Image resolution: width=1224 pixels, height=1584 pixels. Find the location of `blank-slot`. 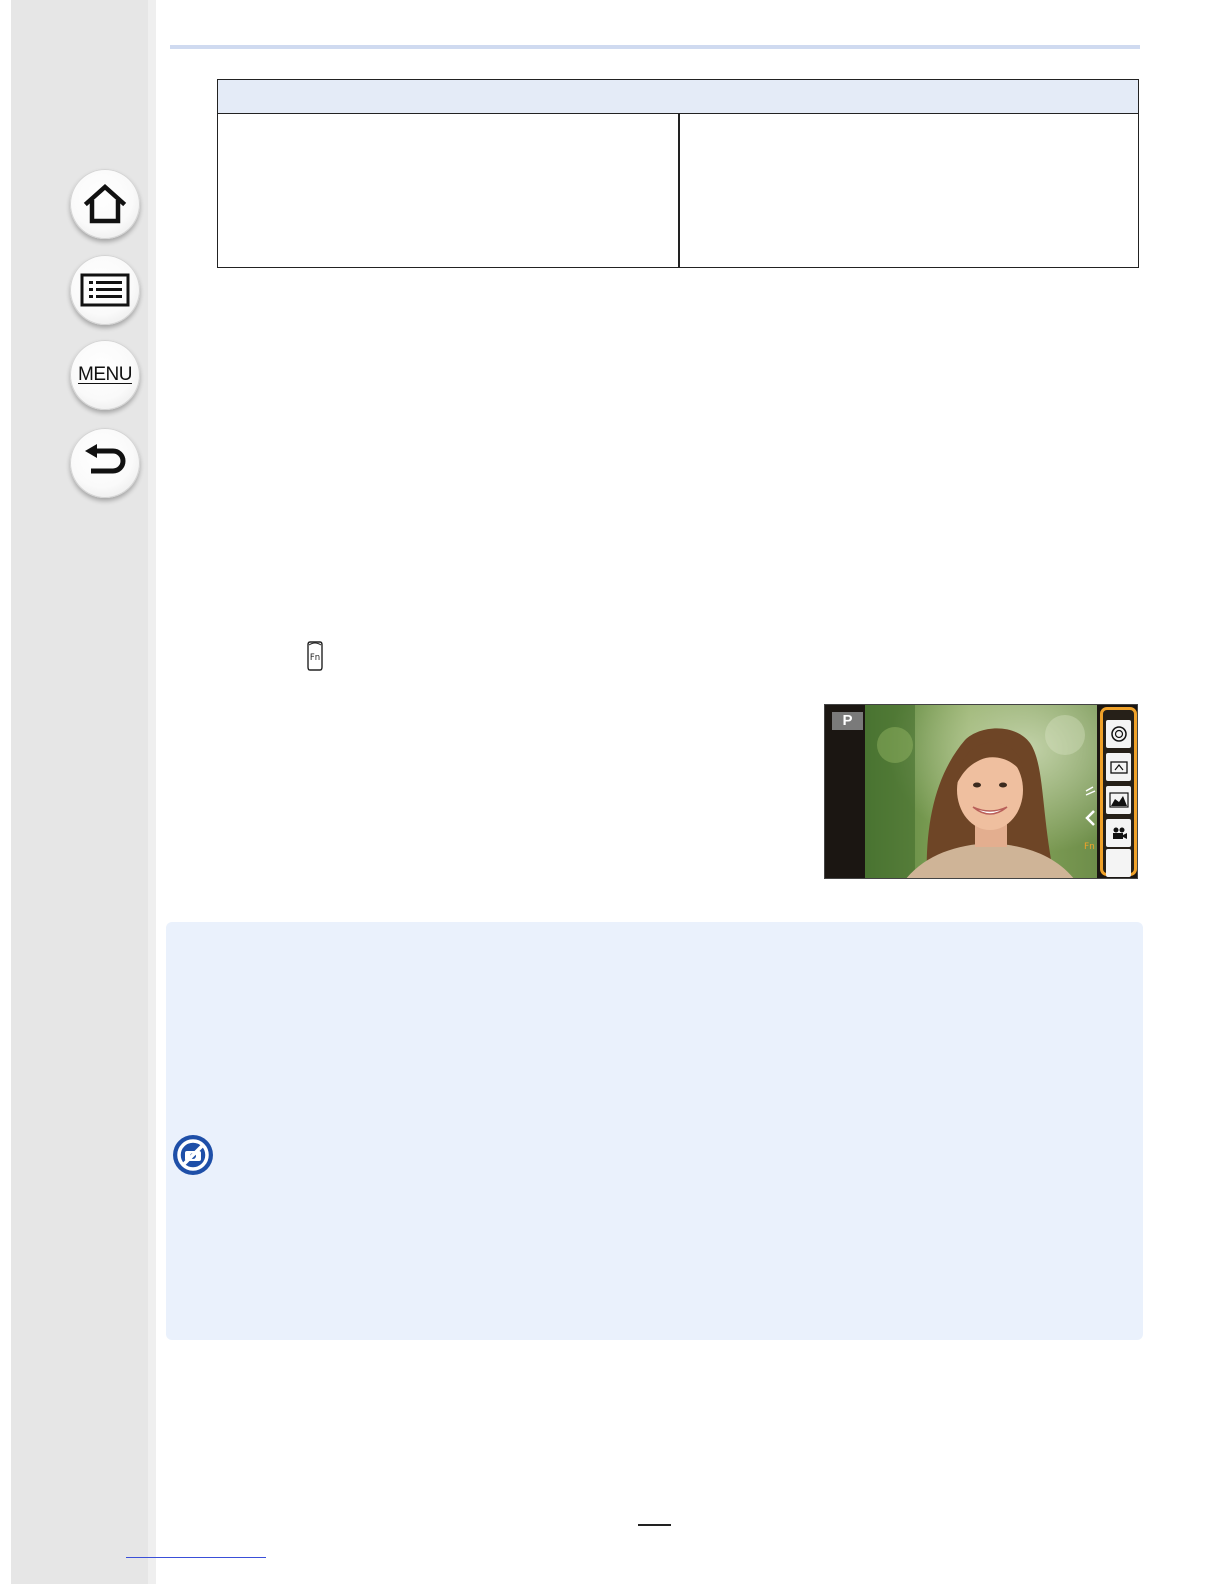

blank-slot is located at coordinates (1118, 863).